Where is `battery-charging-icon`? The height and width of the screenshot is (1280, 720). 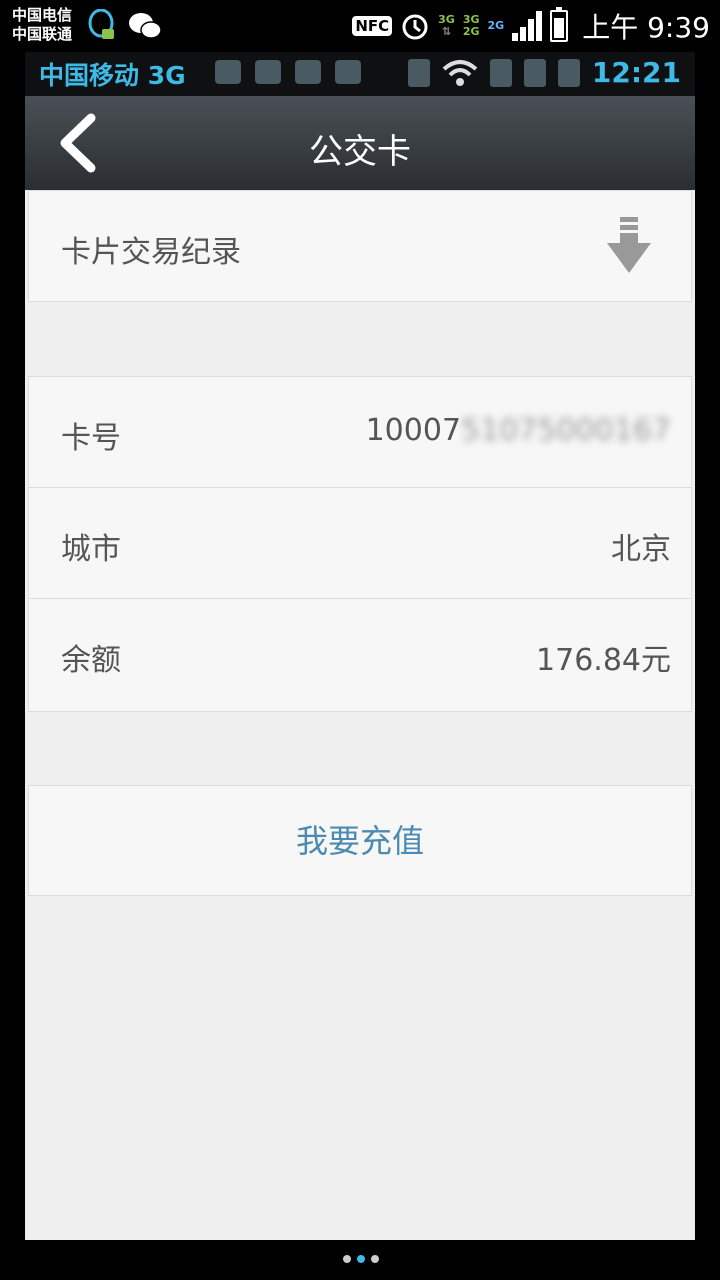
battery-charging-icon is located at coordinates (568, 72).